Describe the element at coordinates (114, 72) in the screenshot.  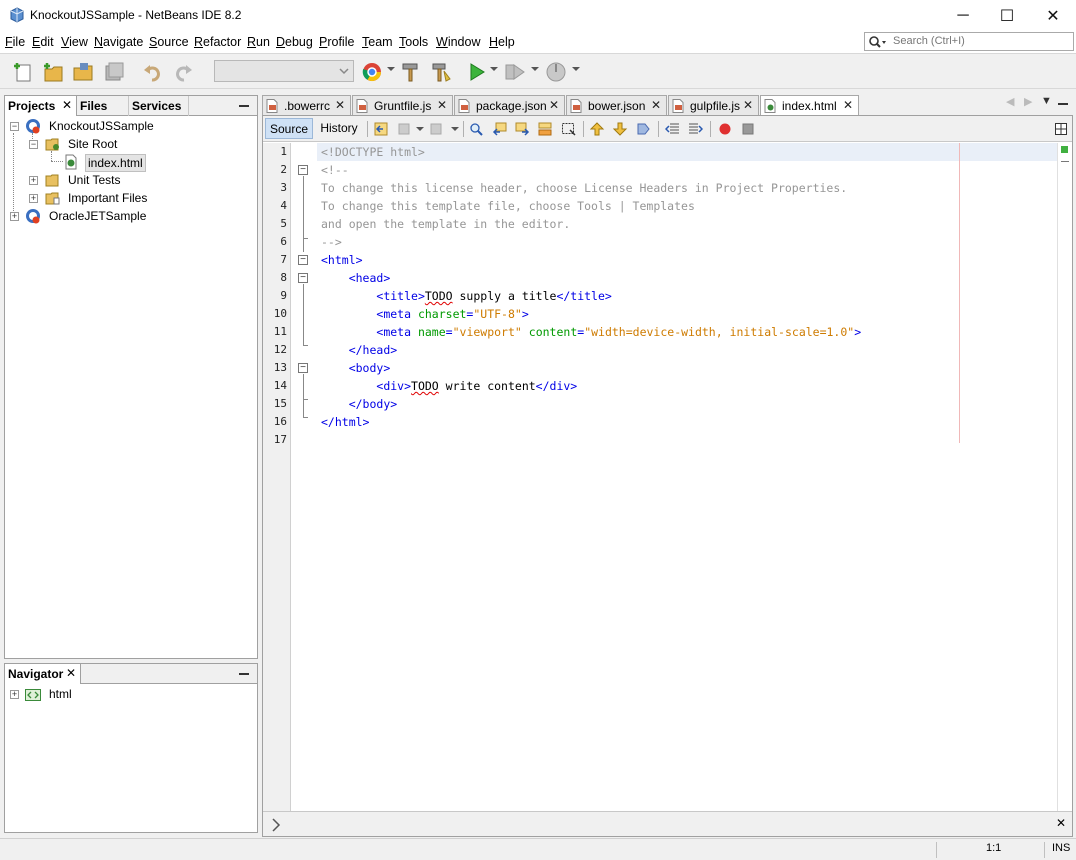
I see `save-all-icon` at that location.